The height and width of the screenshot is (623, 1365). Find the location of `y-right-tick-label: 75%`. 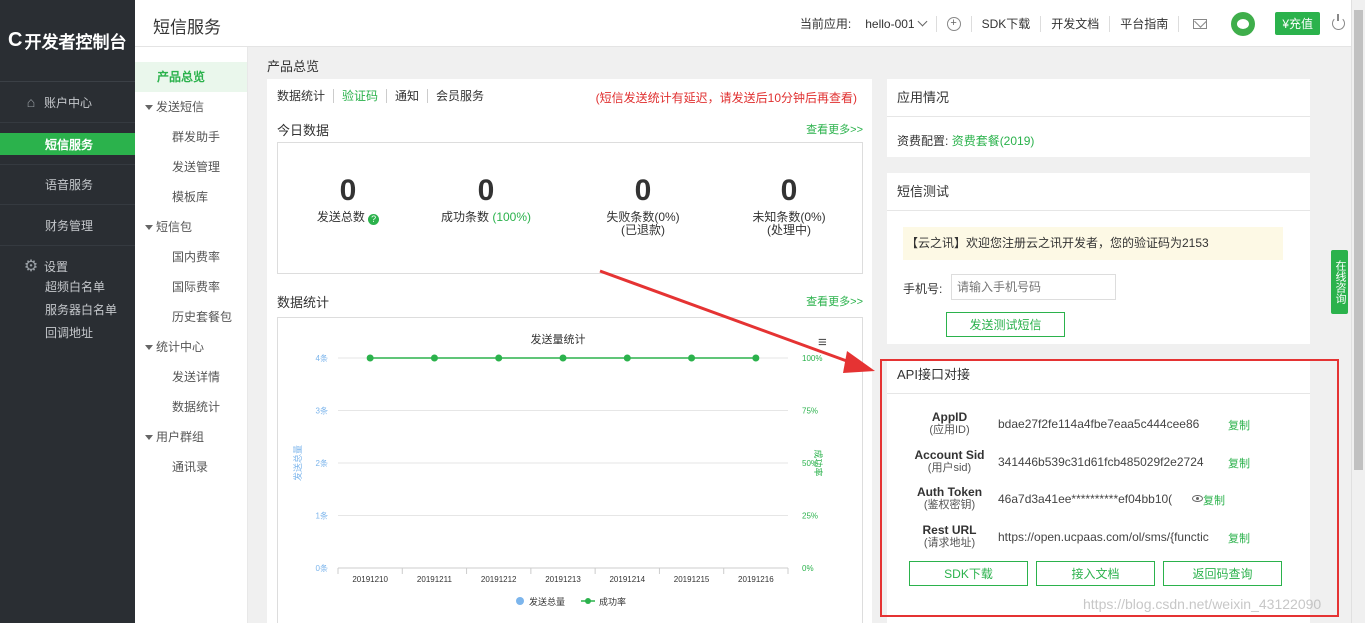

y-right-tick-label: 75% is located at coordinates (810, 411).